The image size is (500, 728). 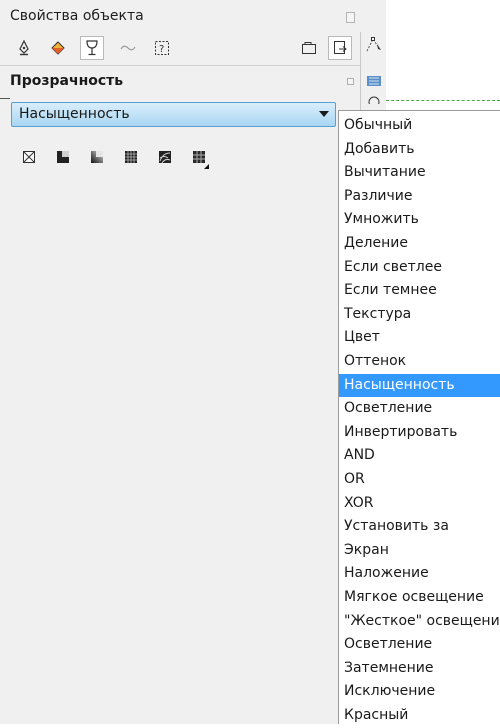 I want to click on uniform-transparency-icon, so click(x=63, y=157).